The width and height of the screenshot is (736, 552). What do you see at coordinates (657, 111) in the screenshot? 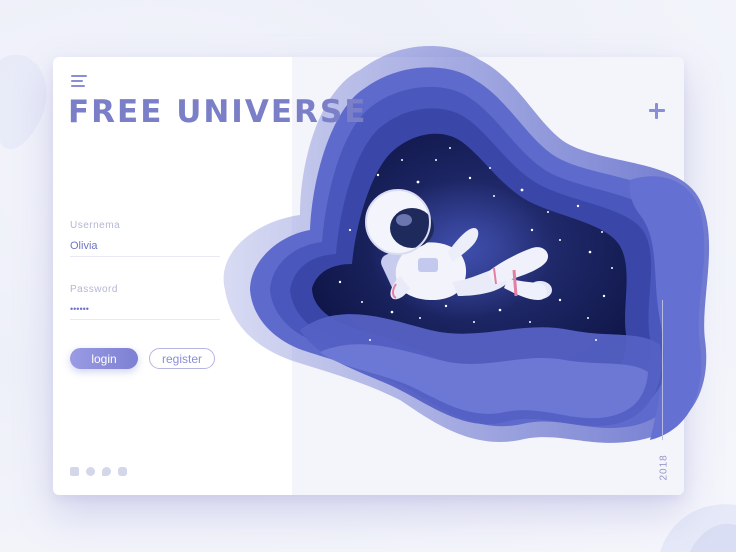
I see `add-icon` at bounding box center [657, 111].